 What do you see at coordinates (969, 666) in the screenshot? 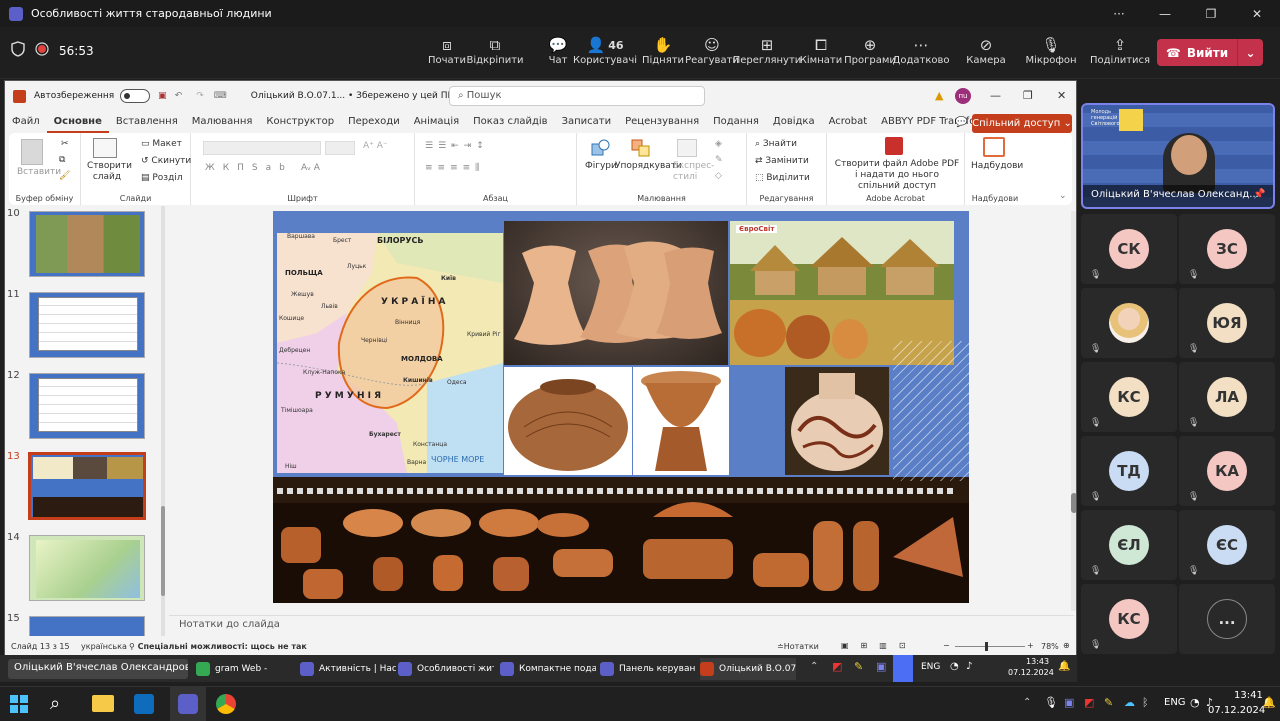
I see `volume-icon: ♪` at bounding box center [969, 666].